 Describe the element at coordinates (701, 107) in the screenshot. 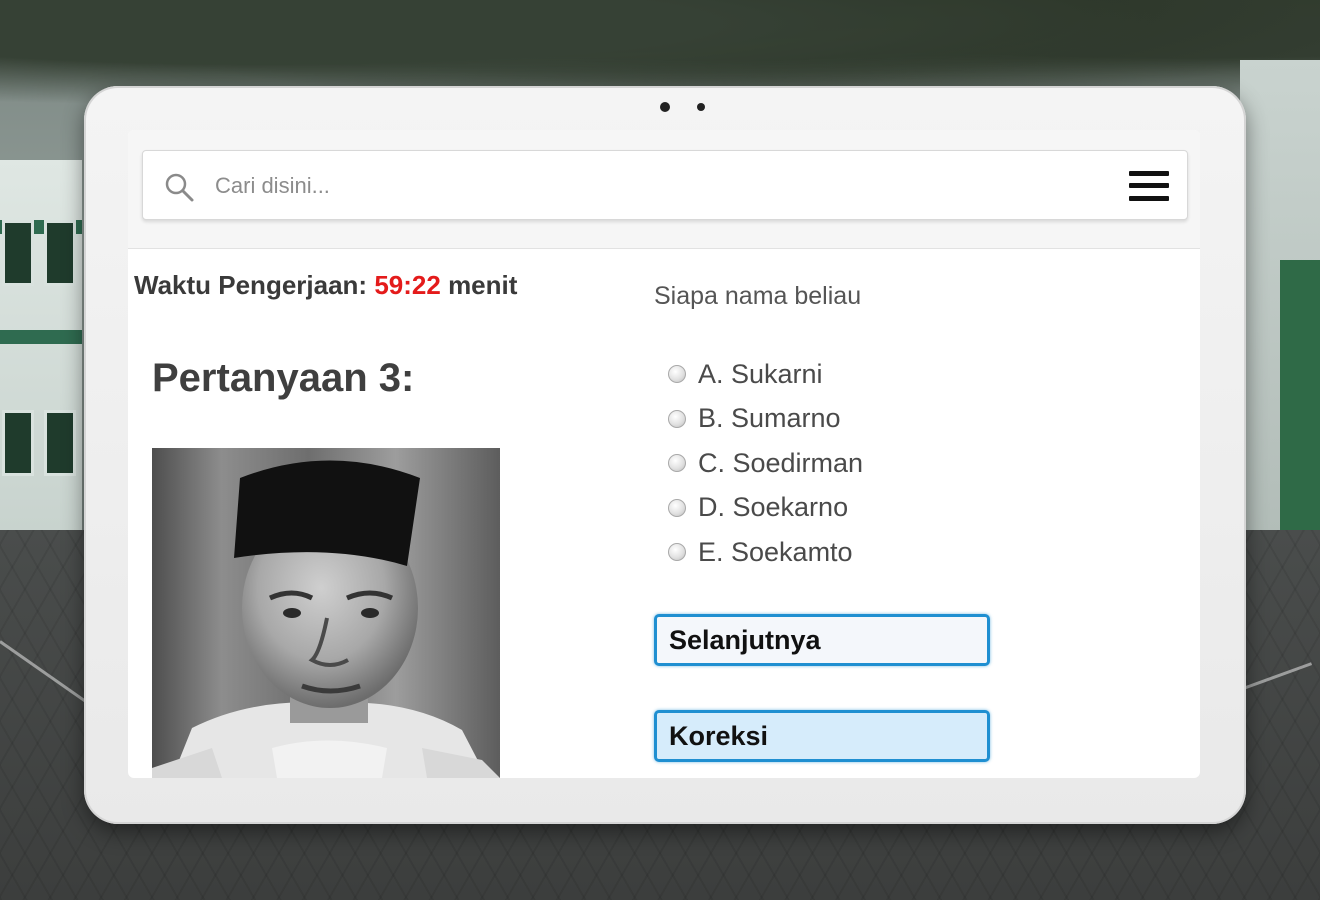

I see `sensor-dot` at that location.